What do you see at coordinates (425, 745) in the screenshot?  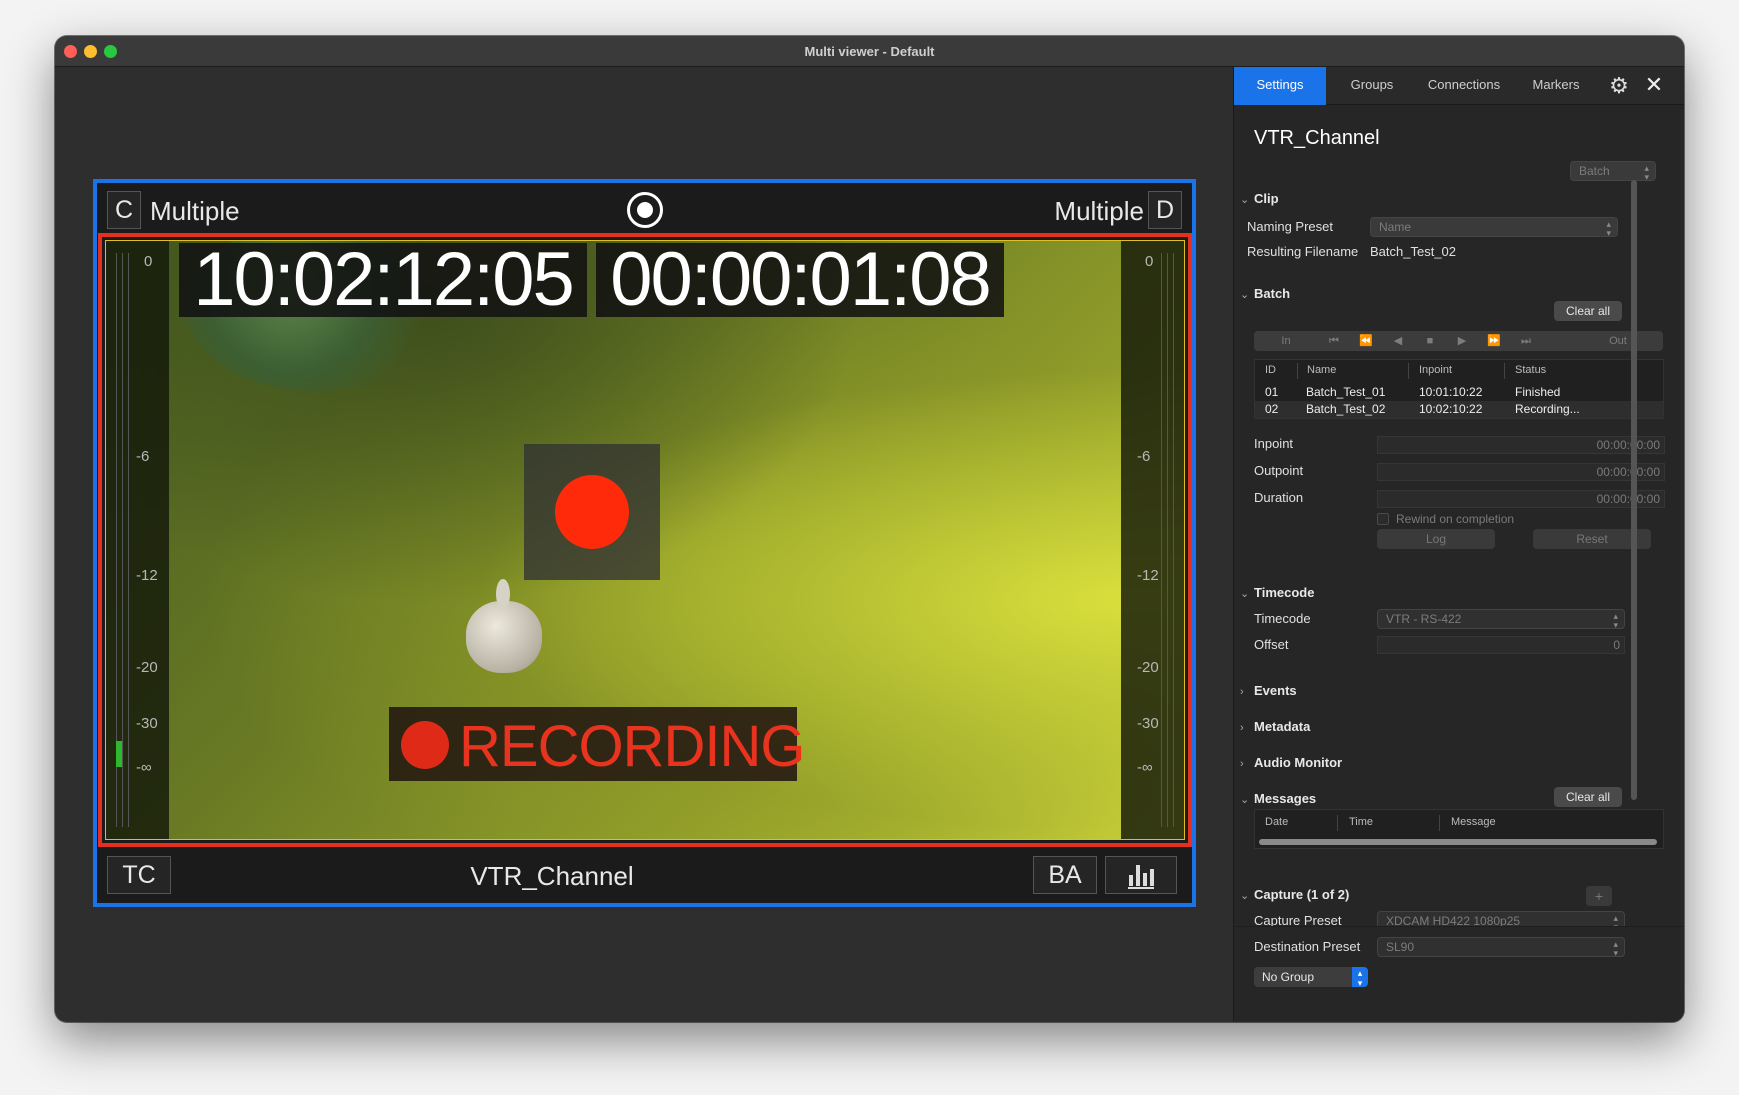 I see `recording-dot-icon` at bounding box center [425, 745].